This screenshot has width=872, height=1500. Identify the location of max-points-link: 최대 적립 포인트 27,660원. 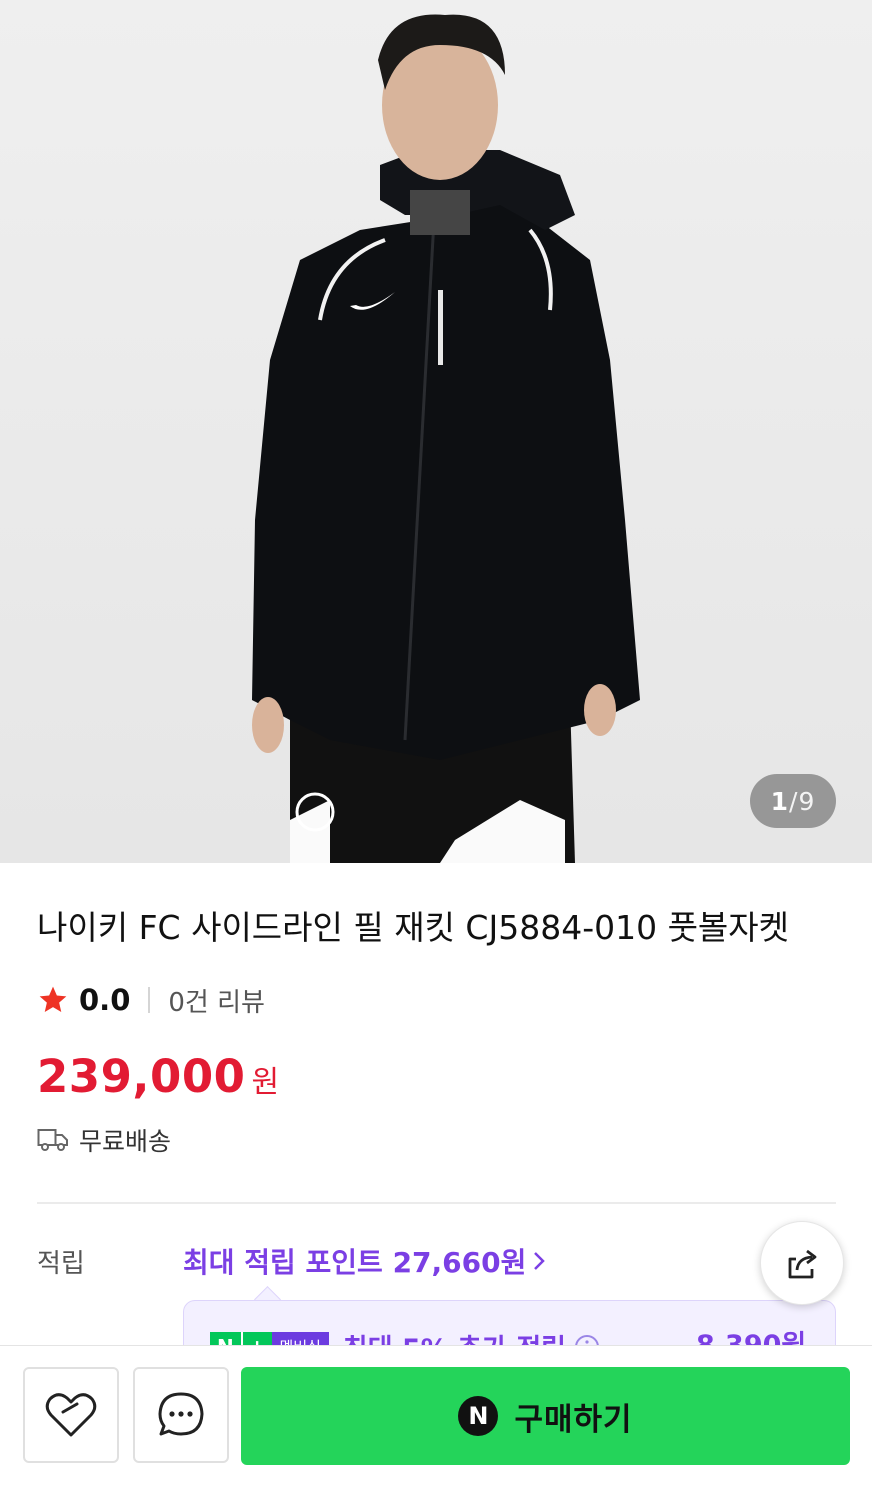
(364, 1261).